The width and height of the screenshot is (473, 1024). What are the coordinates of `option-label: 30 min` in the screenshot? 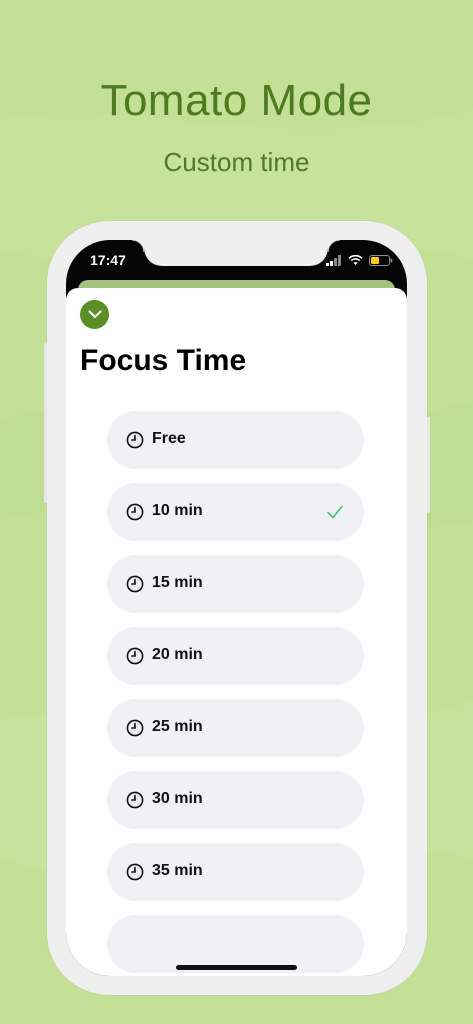 It's located at (177, 798).